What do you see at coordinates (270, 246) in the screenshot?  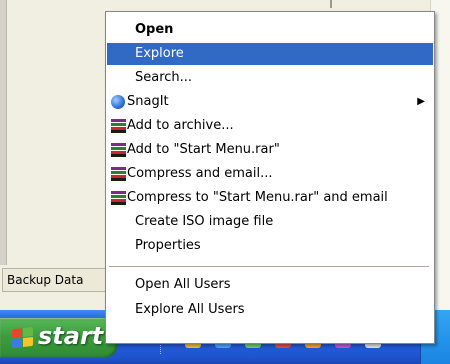 I see `menu-item-properties: Properties` at bounding box center [270, 246].